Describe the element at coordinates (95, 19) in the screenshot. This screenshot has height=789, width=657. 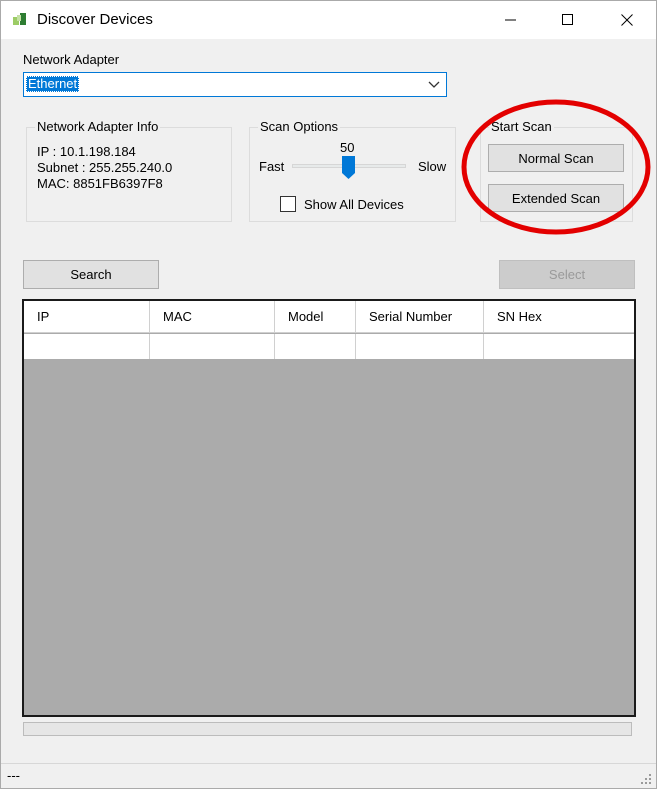
I see `window-title: Discover Devices` at that location.